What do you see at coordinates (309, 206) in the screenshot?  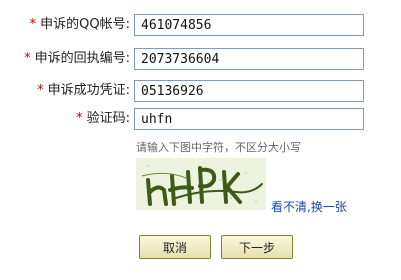 I see `refresh-captcha-link: 看不清,换一张` at bounding box center [309, 206].